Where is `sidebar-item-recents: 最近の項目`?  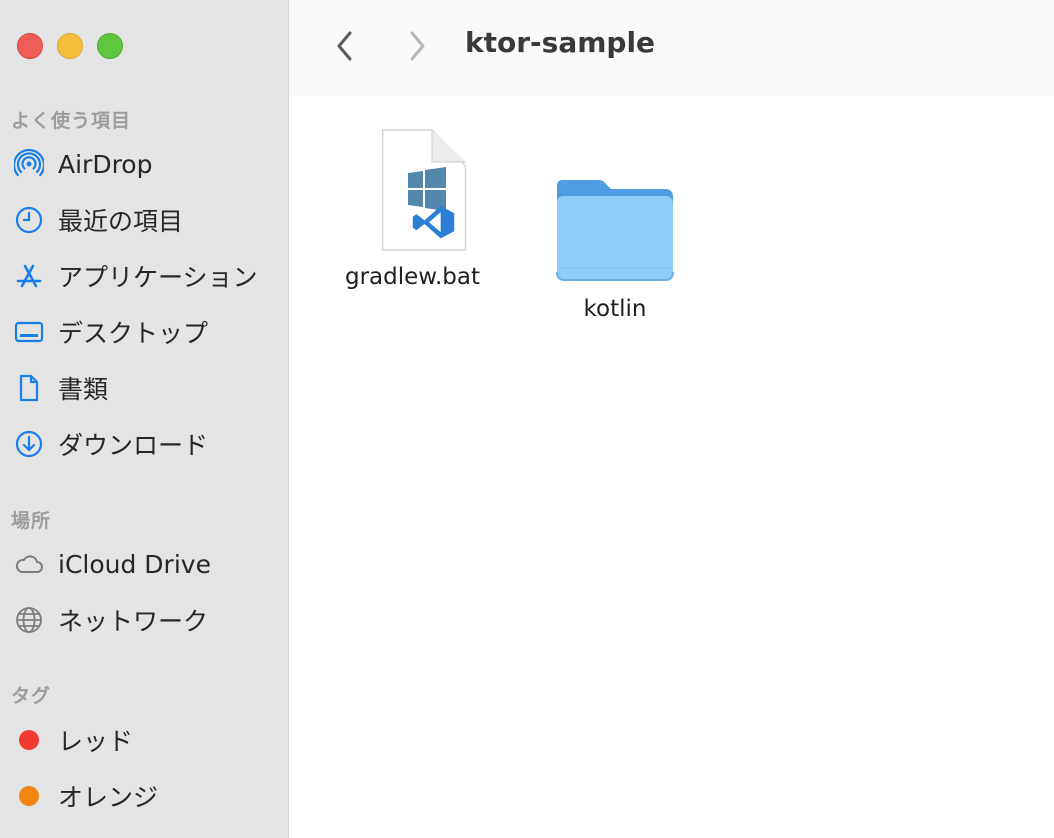
sidebar-item-recents: 最近の項目 is located at coordinates (98, 220).